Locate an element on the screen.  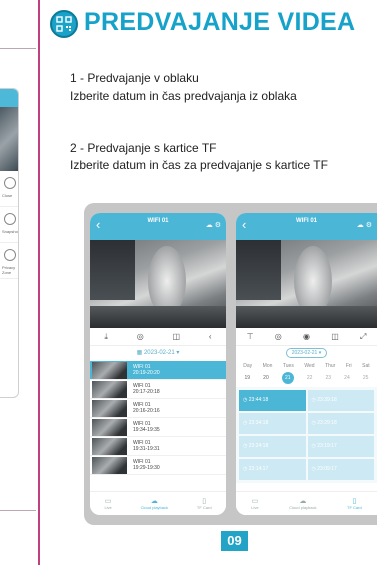
page-number: 09 is located at coordinates (234, 541).